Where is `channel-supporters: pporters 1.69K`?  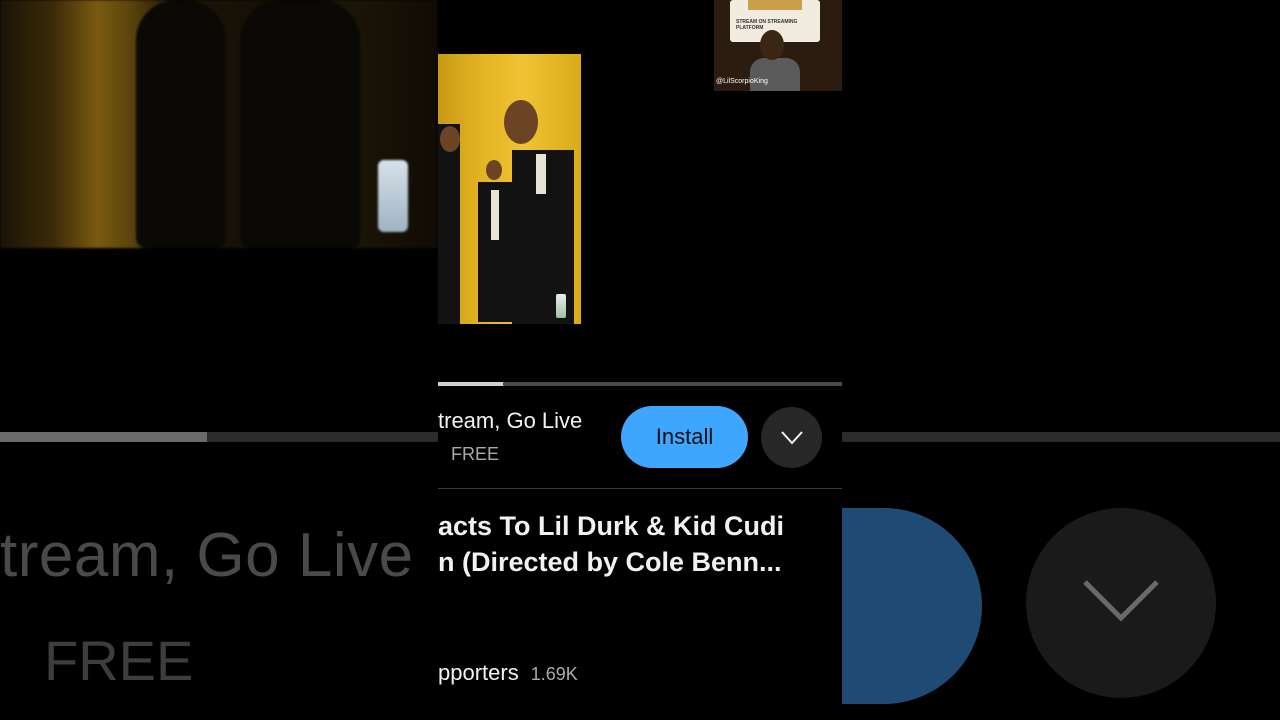
channel-supporters: pporters 1.69K is located at coordinates (508, 673).